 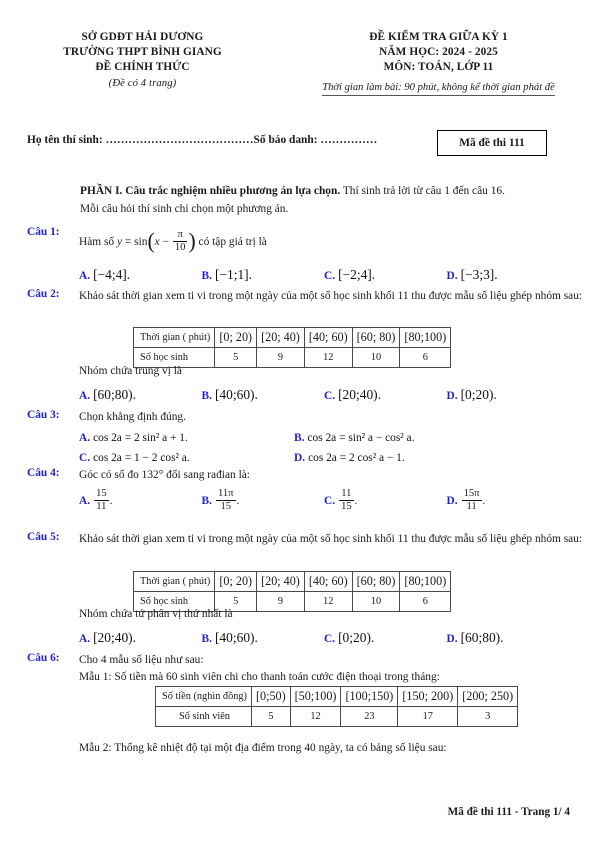 I want to click on money-bin-2: [100;150), so click(x=369, y=696).